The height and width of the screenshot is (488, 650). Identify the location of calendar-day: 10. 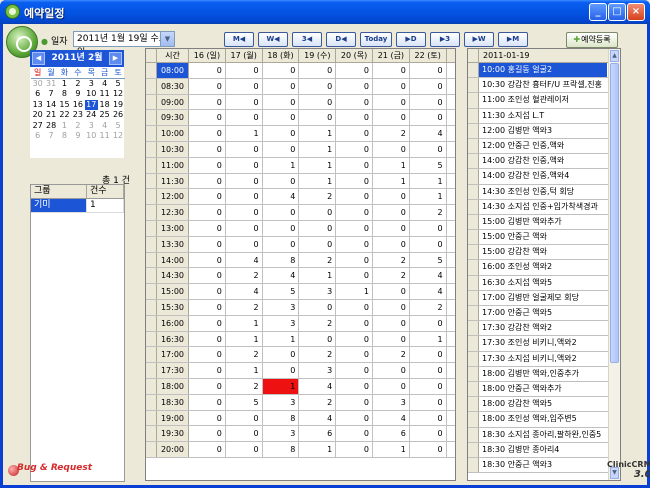
(91, 94).